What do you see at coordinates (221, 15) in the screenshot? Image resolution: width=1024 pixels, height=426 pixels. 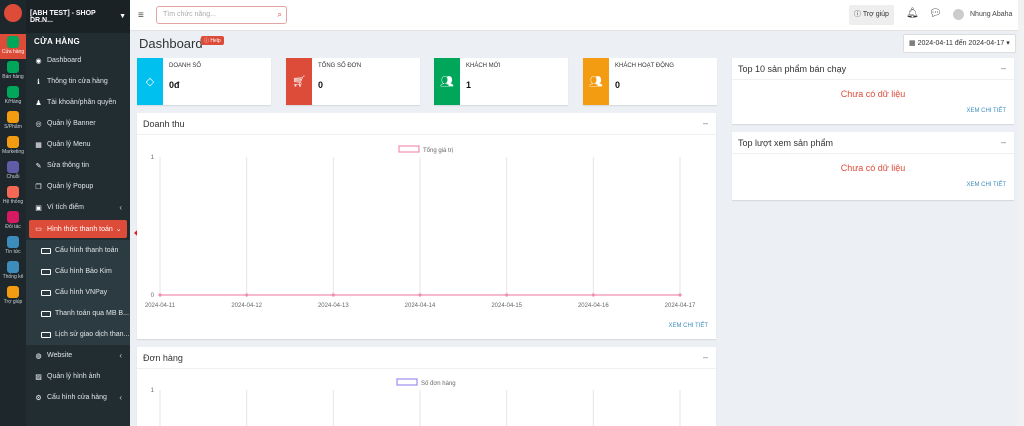 I see `search-input: Tìm chức năng... ⌕` at bounding box center [221, 15].